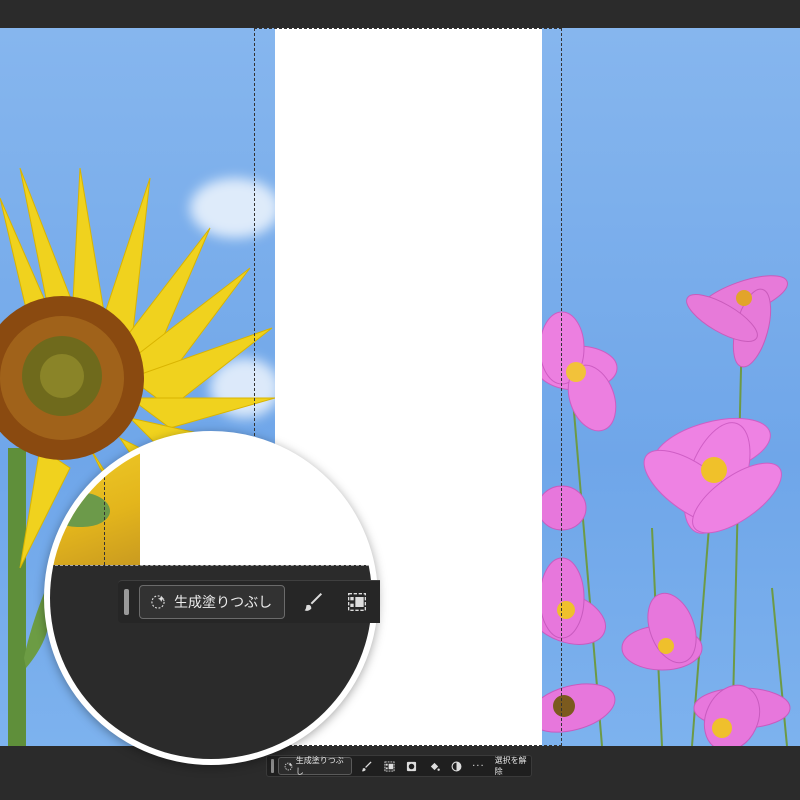 The image size is (800, 800). I want to click on contrast-icon, so click(457, 766).